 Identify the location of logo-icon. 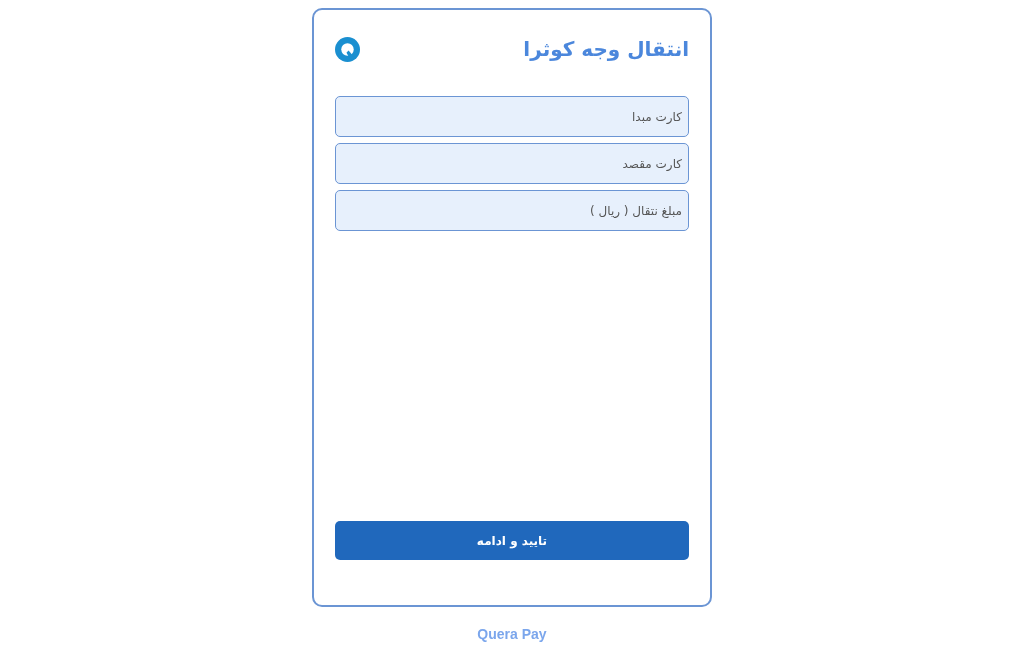
(347, 49).